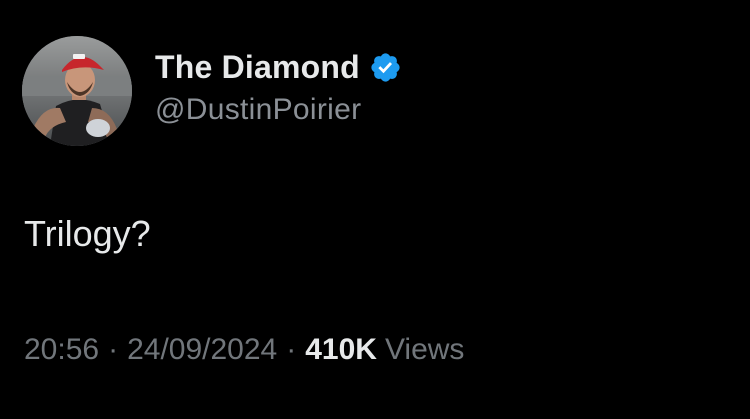  I want to click on tweet-date: 24/09/2024, so click(202, 350).